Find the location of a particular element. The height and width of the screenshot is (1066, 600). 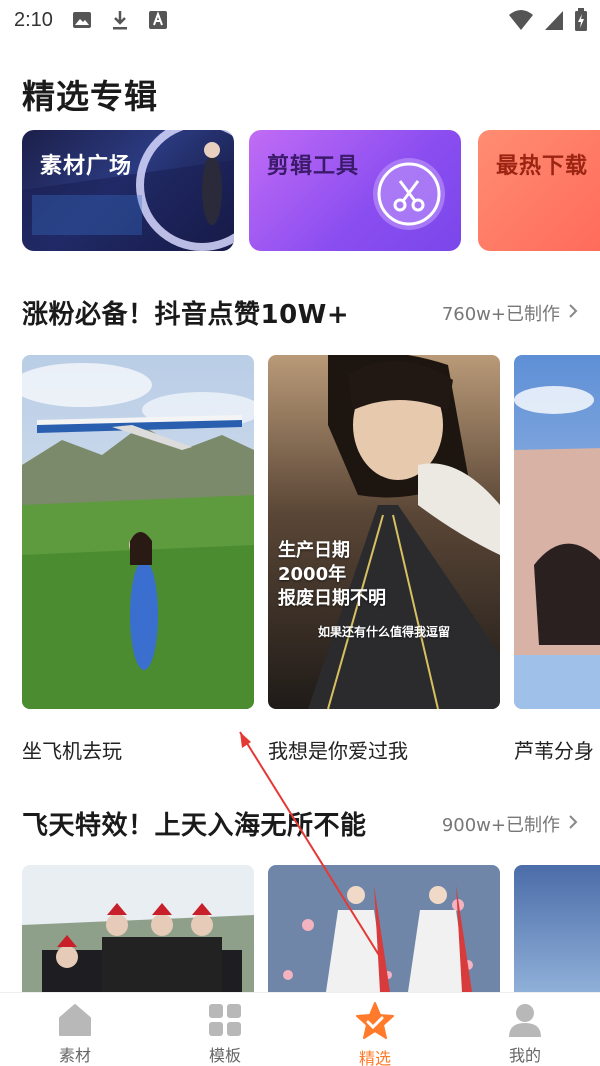

album-label: 素材广场 is located at coordinates (86, 166).